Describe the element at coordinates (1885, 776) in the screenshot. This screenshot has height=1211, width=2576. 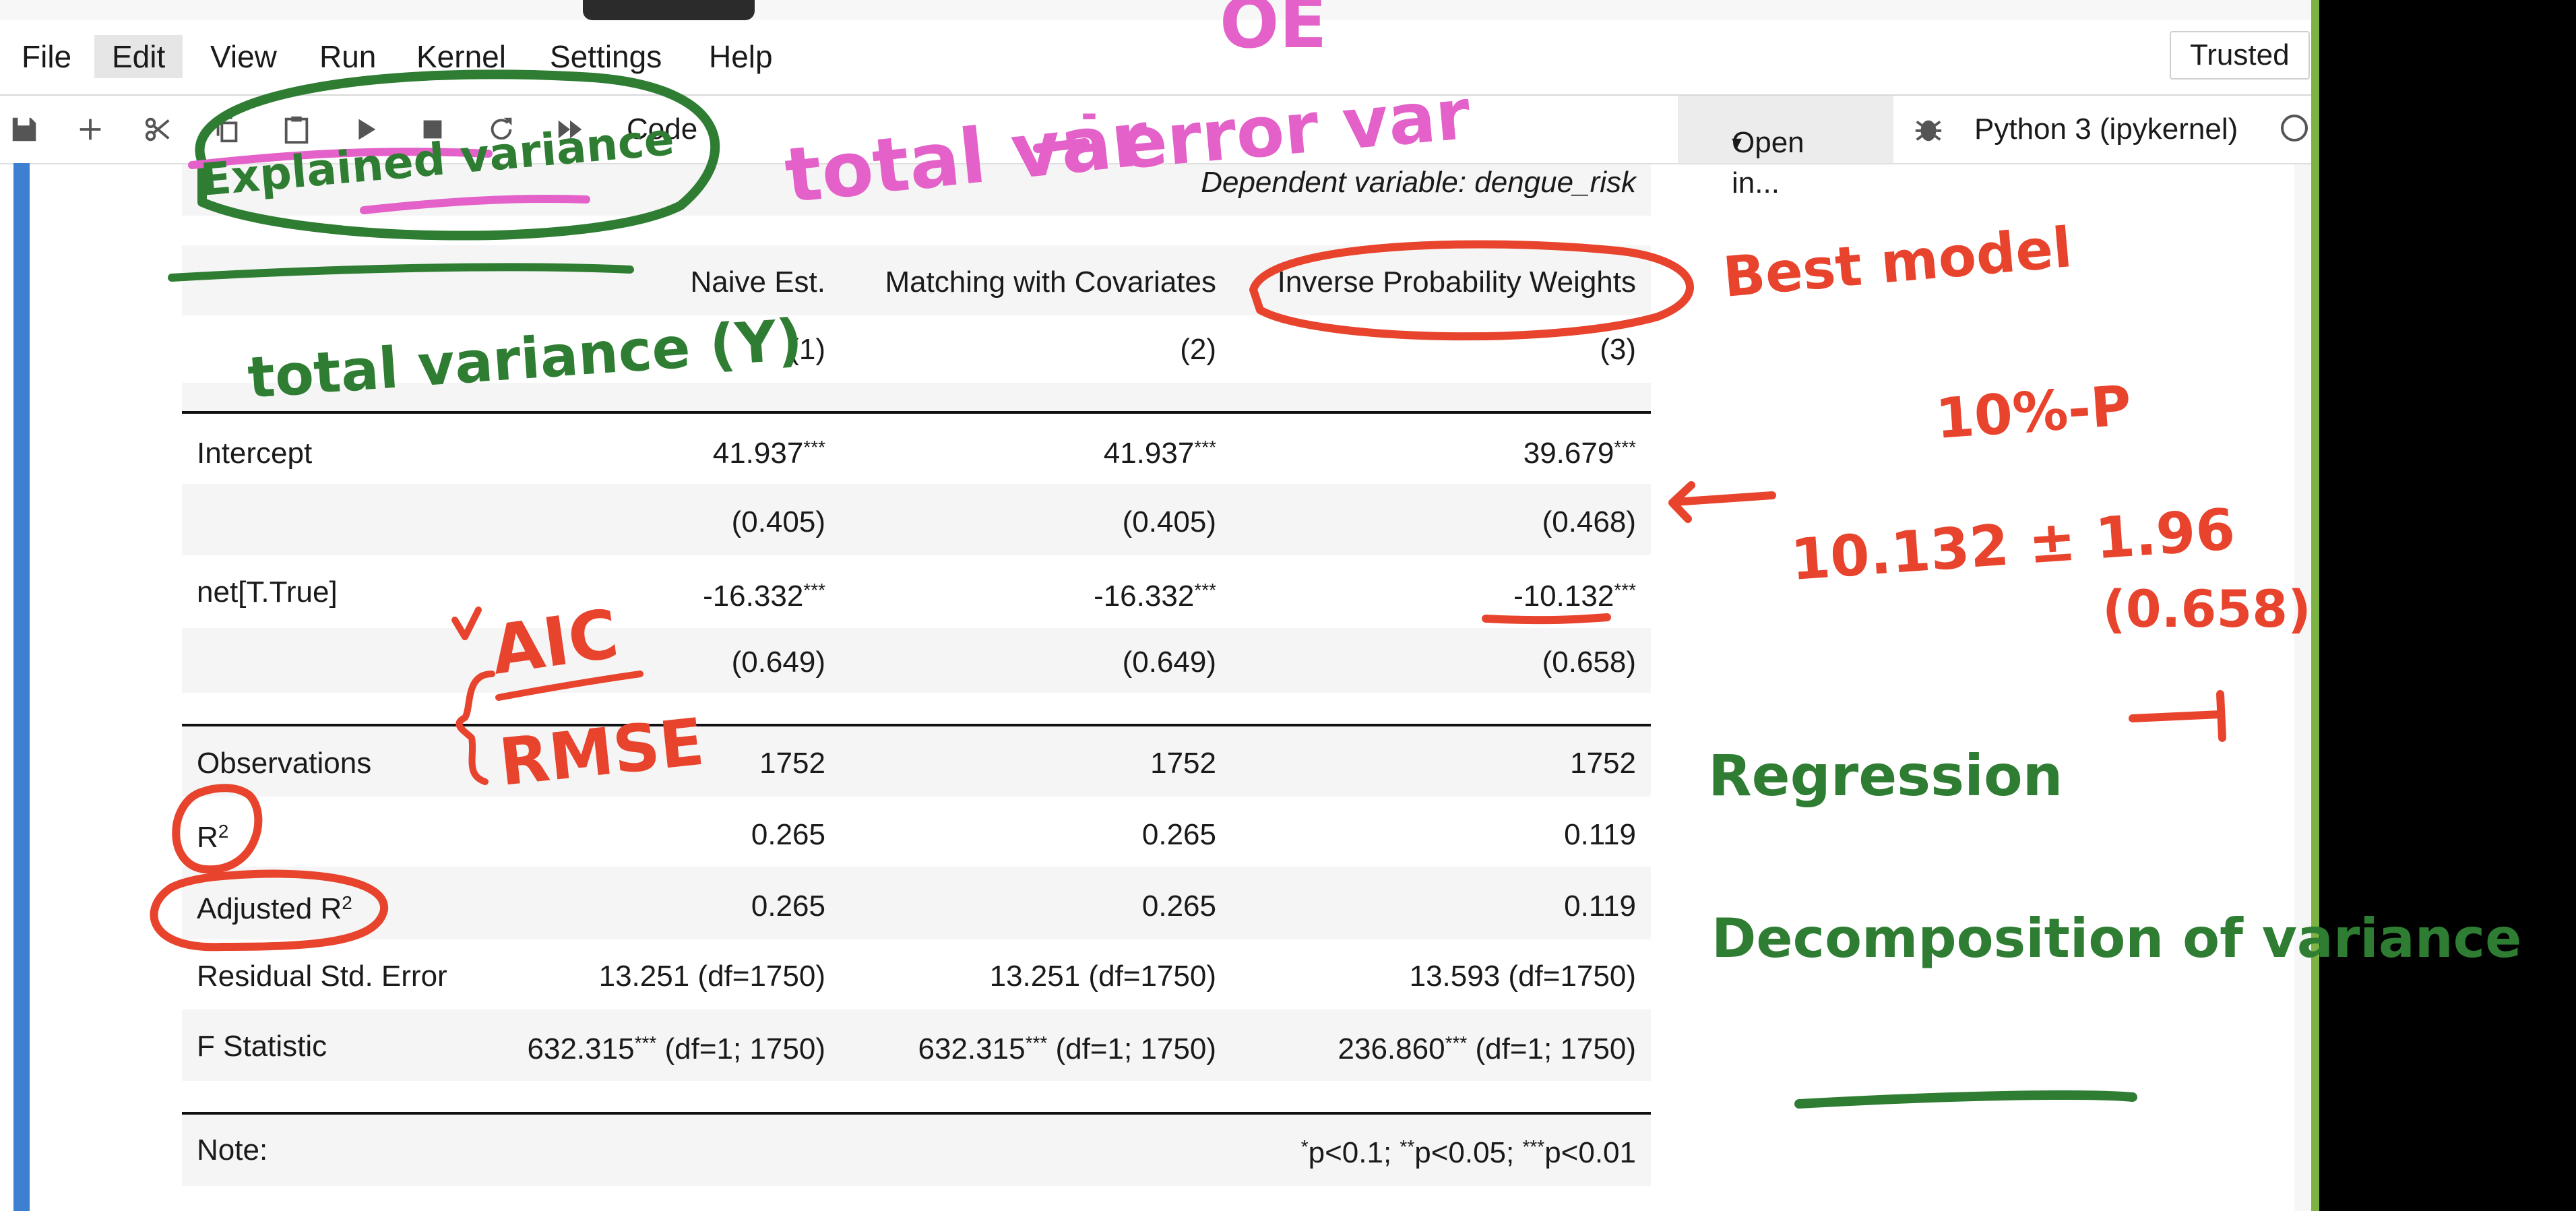
I see `green-regression-note: Regression` at that location.